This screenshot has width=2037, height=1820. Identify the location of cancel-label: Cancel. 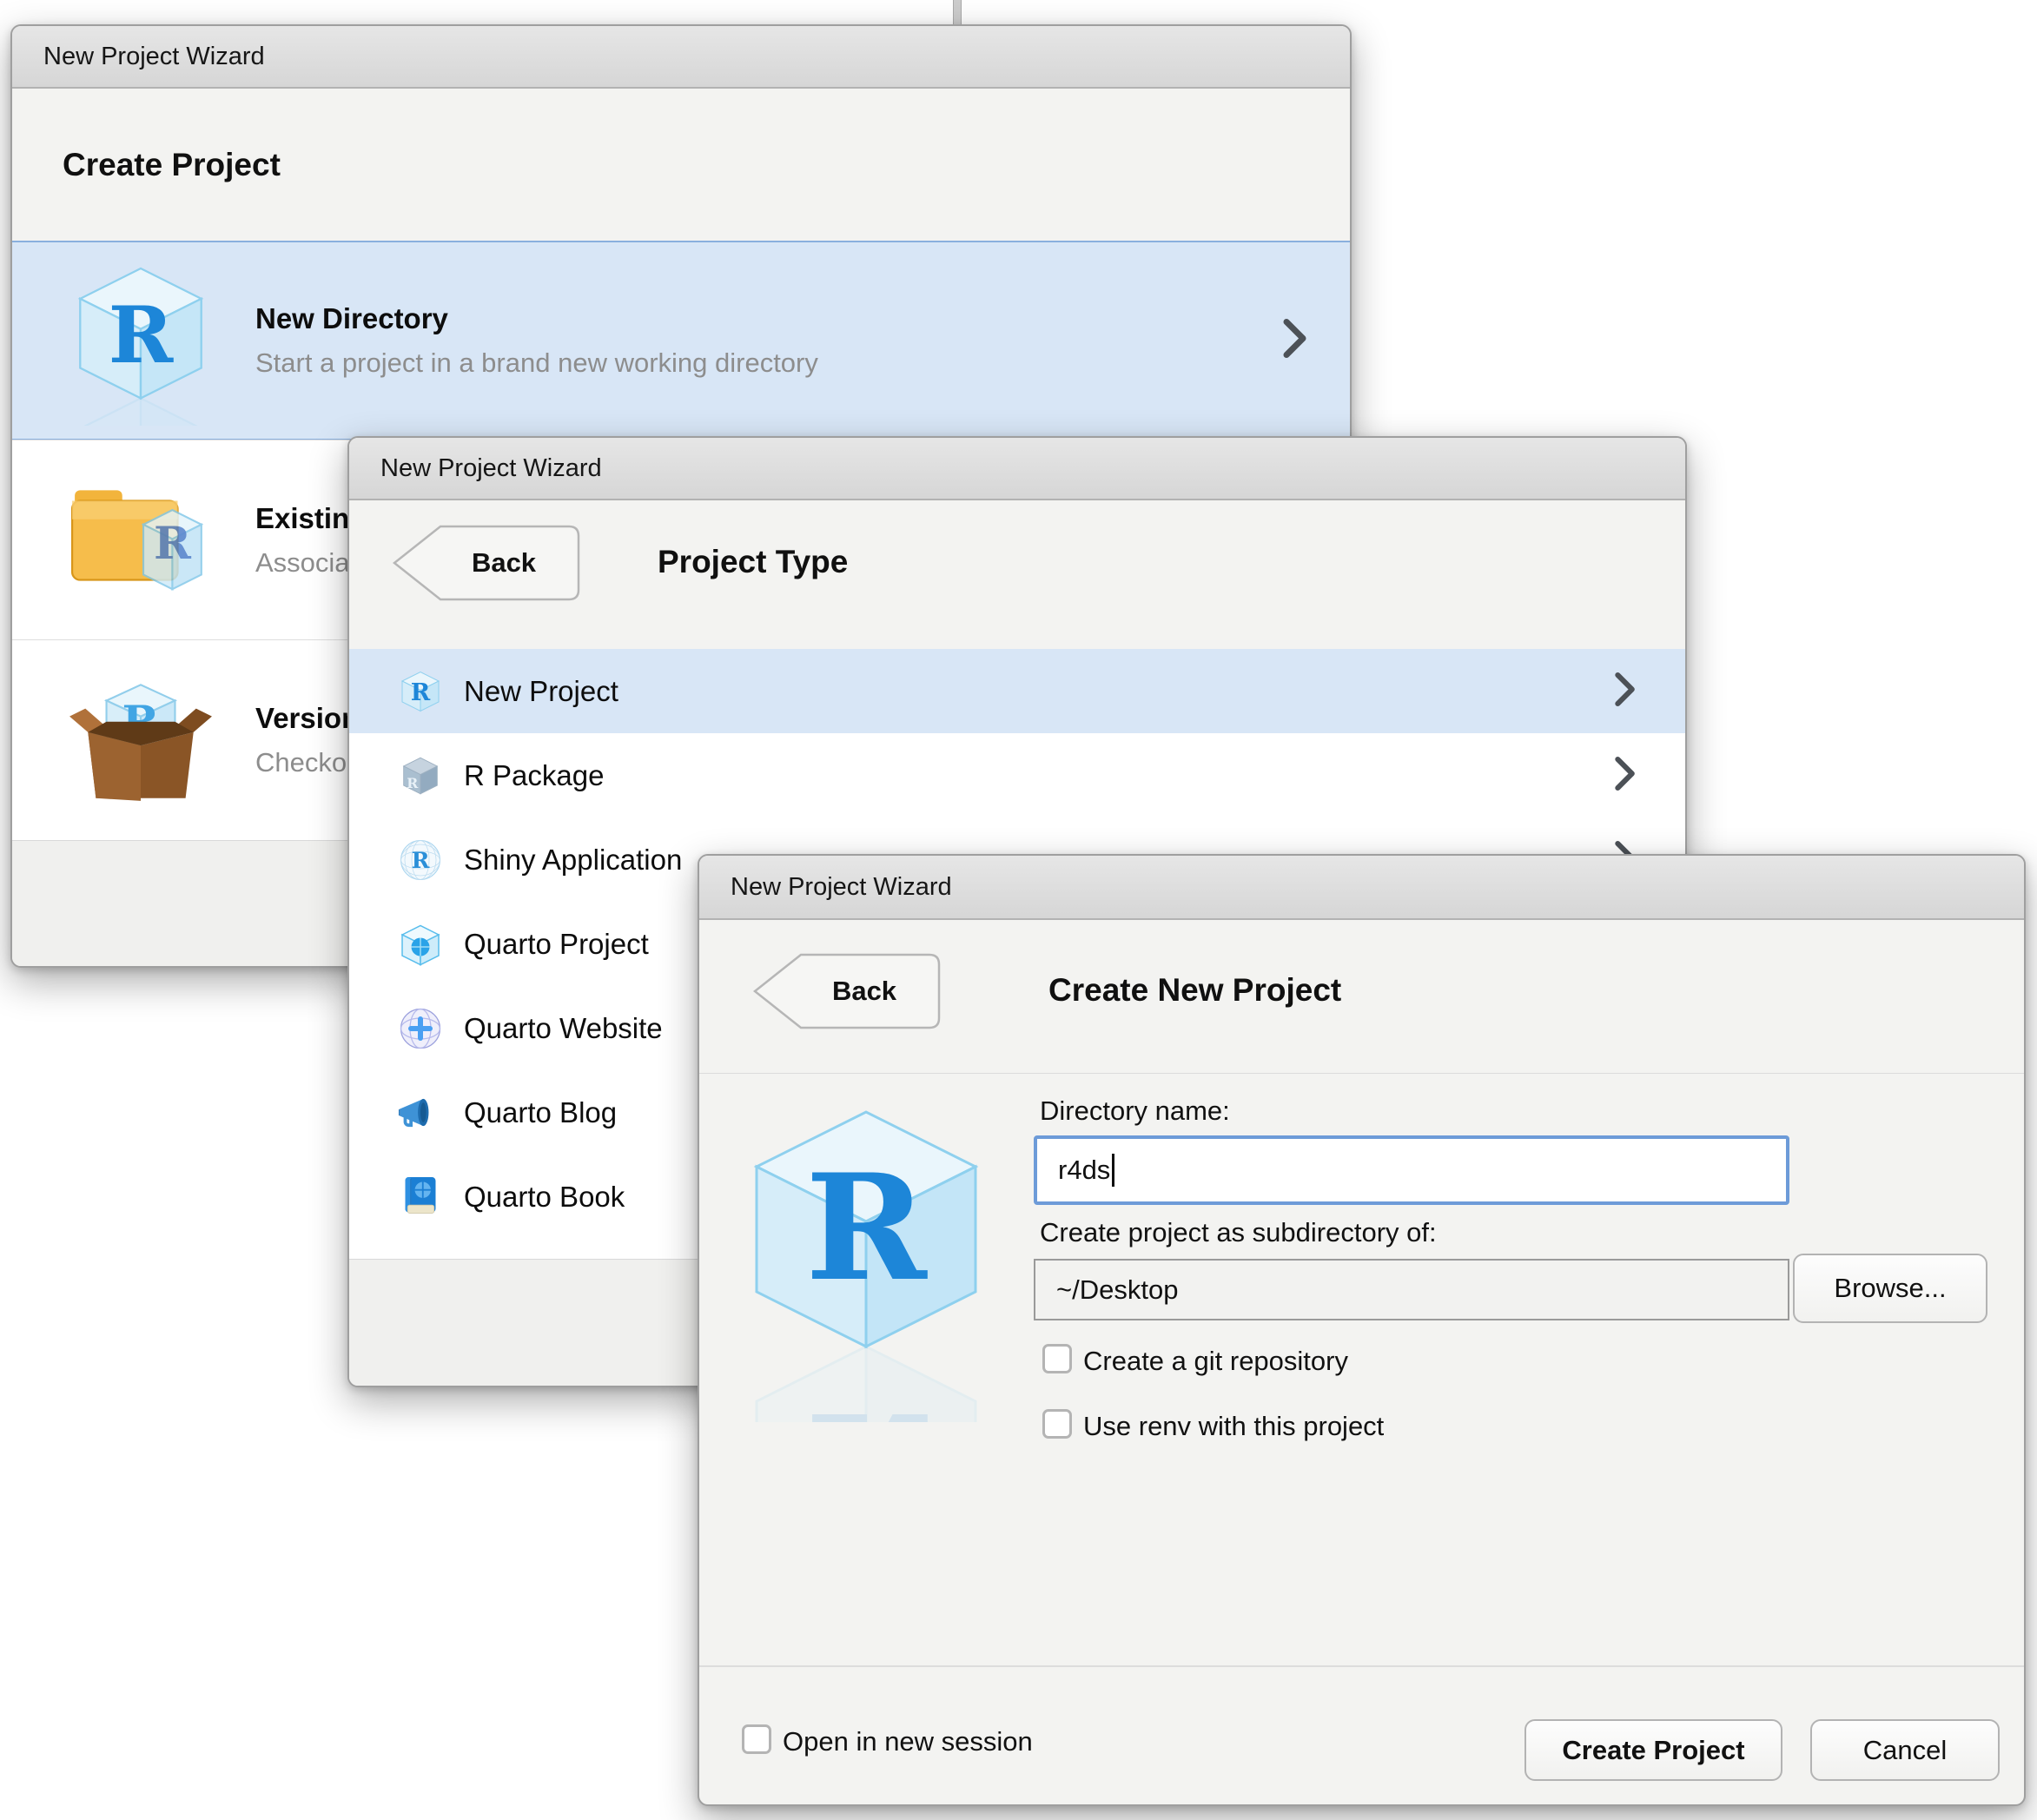
(1905, 1749).